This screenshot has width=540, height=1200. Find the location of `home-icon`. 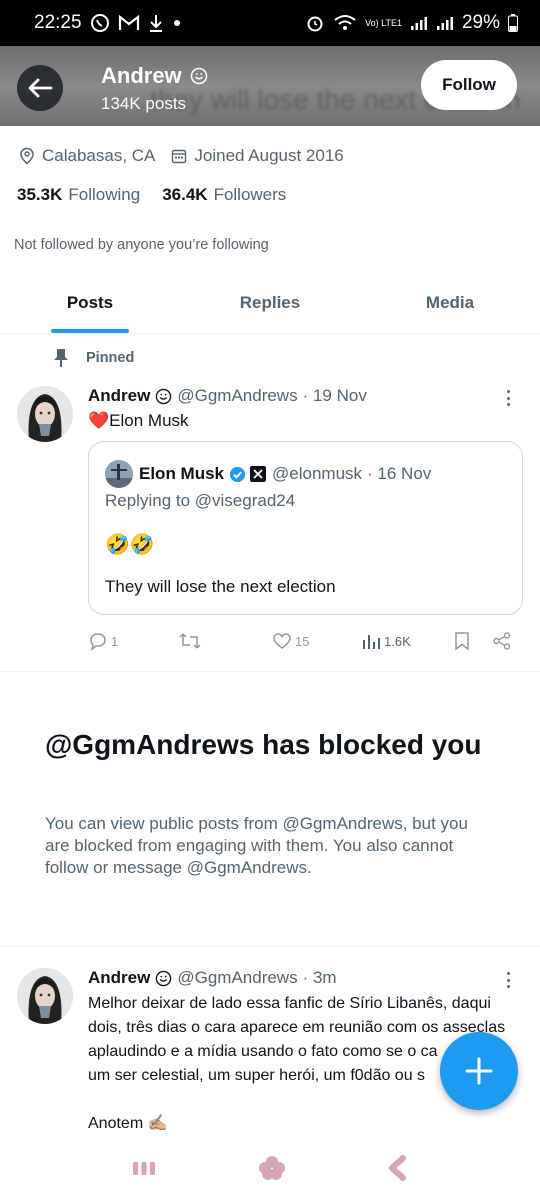

home-icon is located at coordinates (272, 1170).